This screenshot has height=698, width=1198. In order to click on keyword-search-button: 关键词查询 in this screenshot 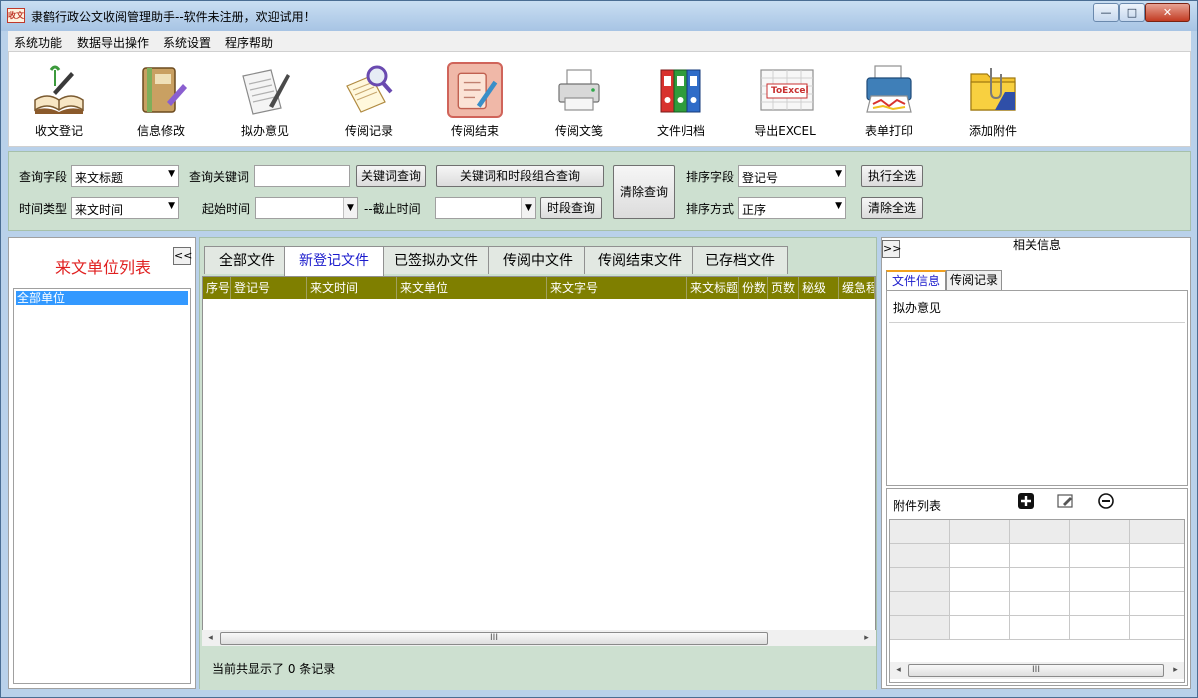, I will do `click(391, 176)`.